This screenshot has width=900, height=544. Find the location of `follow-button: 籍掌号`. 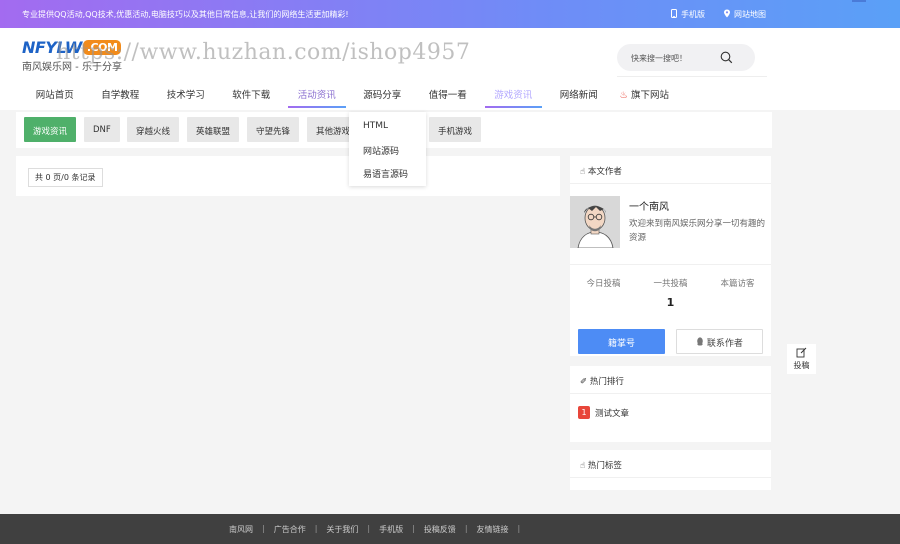

follow-button: 籍掌号 is located at coordinates (621, 341).